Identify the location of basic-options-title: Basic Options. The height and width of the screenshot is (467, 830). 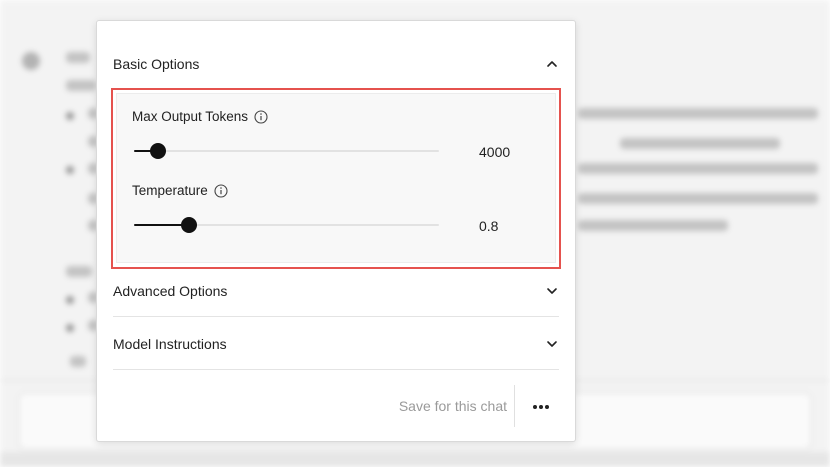
(156, 64).